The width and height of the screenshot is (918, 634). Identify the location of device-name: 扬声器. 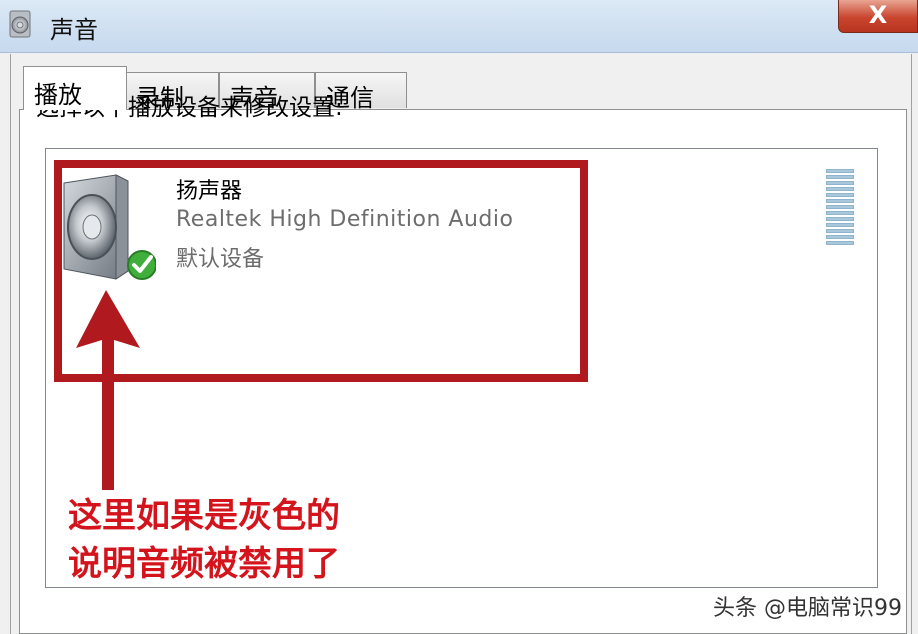
(209, 191).